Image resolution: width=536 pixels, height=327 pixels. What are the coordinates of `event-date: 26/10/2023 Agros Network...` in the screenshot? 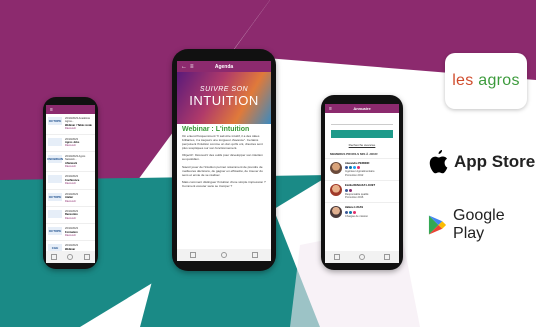 It's located at (75, 158).